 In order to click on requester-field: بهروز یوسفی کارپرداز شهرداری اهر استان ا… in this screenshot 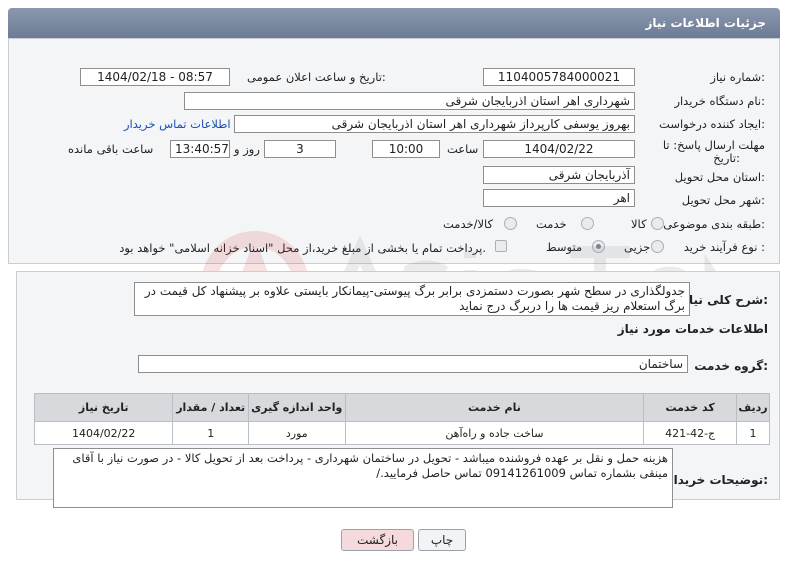, I will do `click(434, 124)`.